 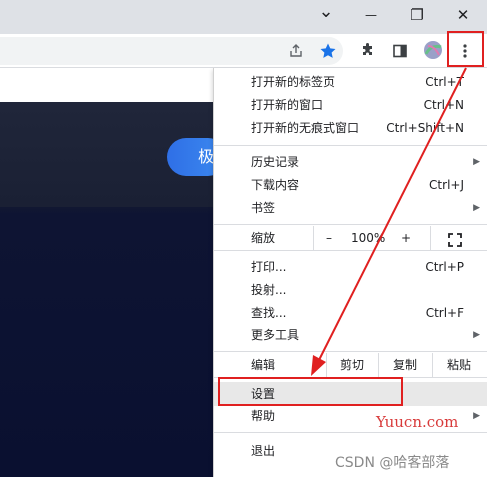 What do you see at coordinates (392, 463) in the screenshot?
I see `csdn-watermark: CSDN @哈客部落` at bounding box center [392, 463].